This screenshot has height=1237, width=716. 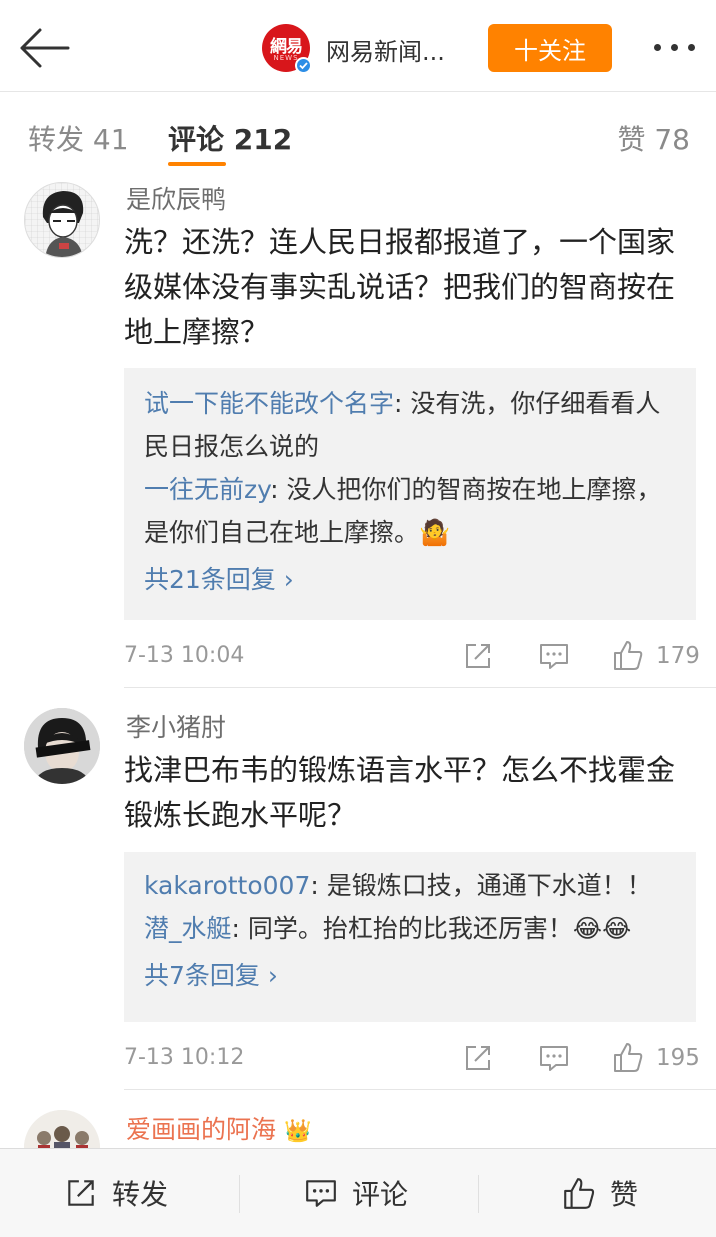 I want to click on bottom-action-bar: 转发 评论 赞, so click(x=358, y=1192).